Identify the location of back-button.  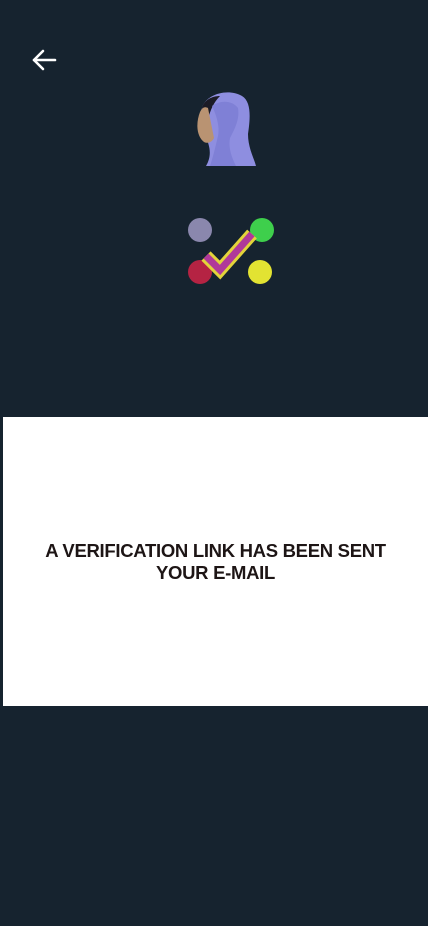
(44, 60).